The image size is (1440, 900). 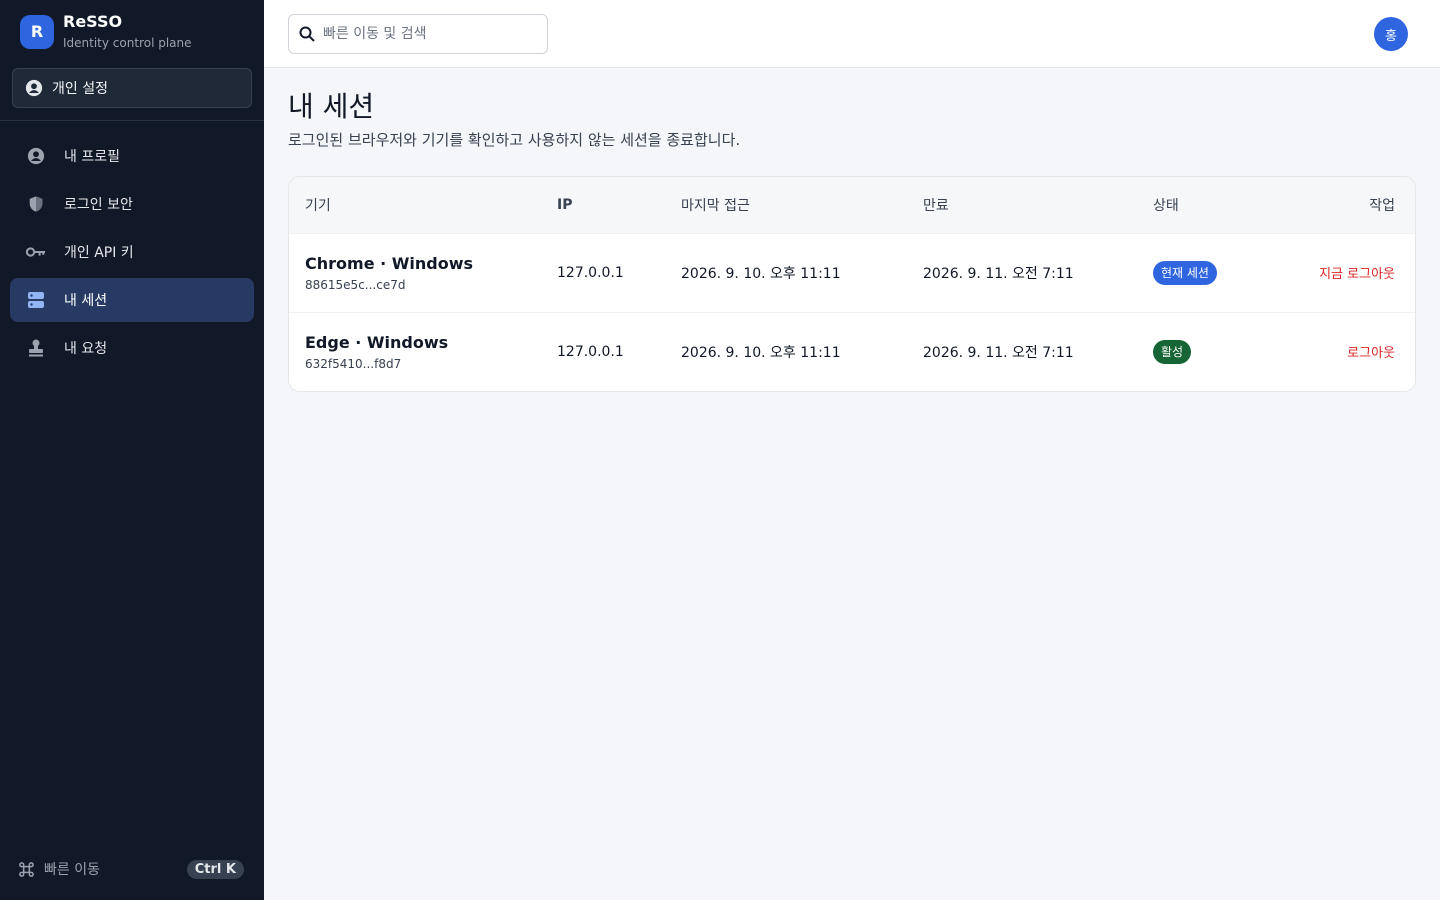 I want to click on page-description: 로그인된 브라우저와 기기를 확인하고 사용하지 않는 세션을 종료합니다., so click(x=514, y=140).